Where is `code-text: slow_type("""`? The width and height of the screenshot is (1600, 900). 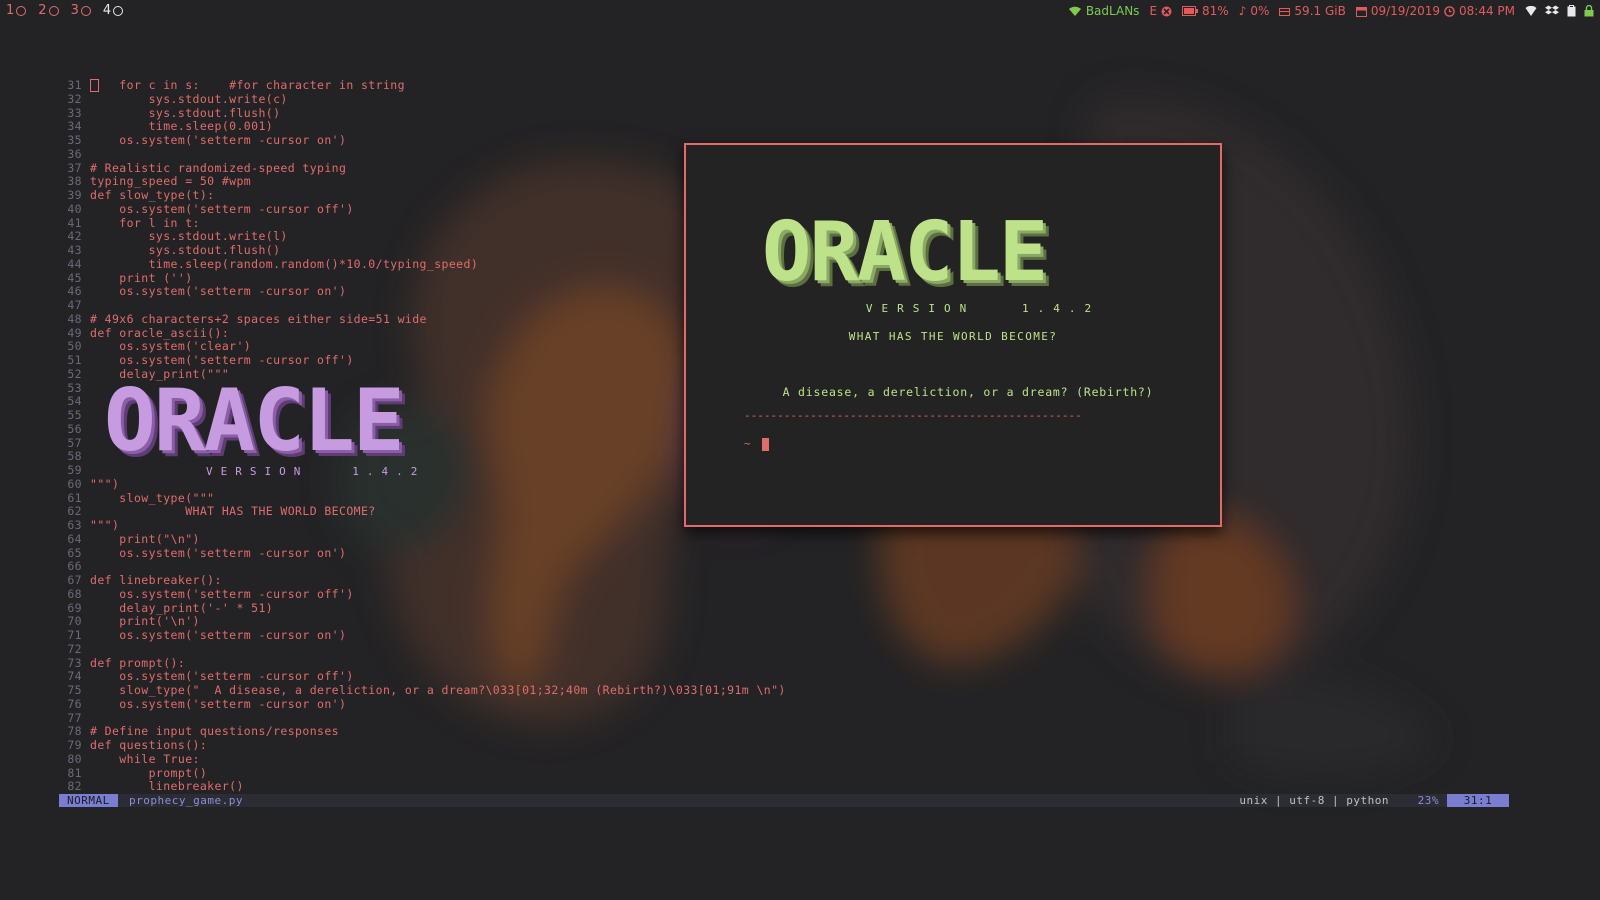 code-text: slow_type(""" is located at coordinates (152, 497).